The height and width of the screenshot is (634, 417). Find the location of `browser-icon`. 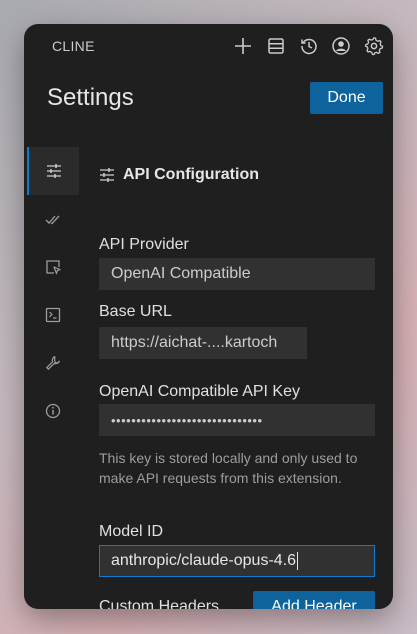

browser-icon is located at coordinates (53, 267).